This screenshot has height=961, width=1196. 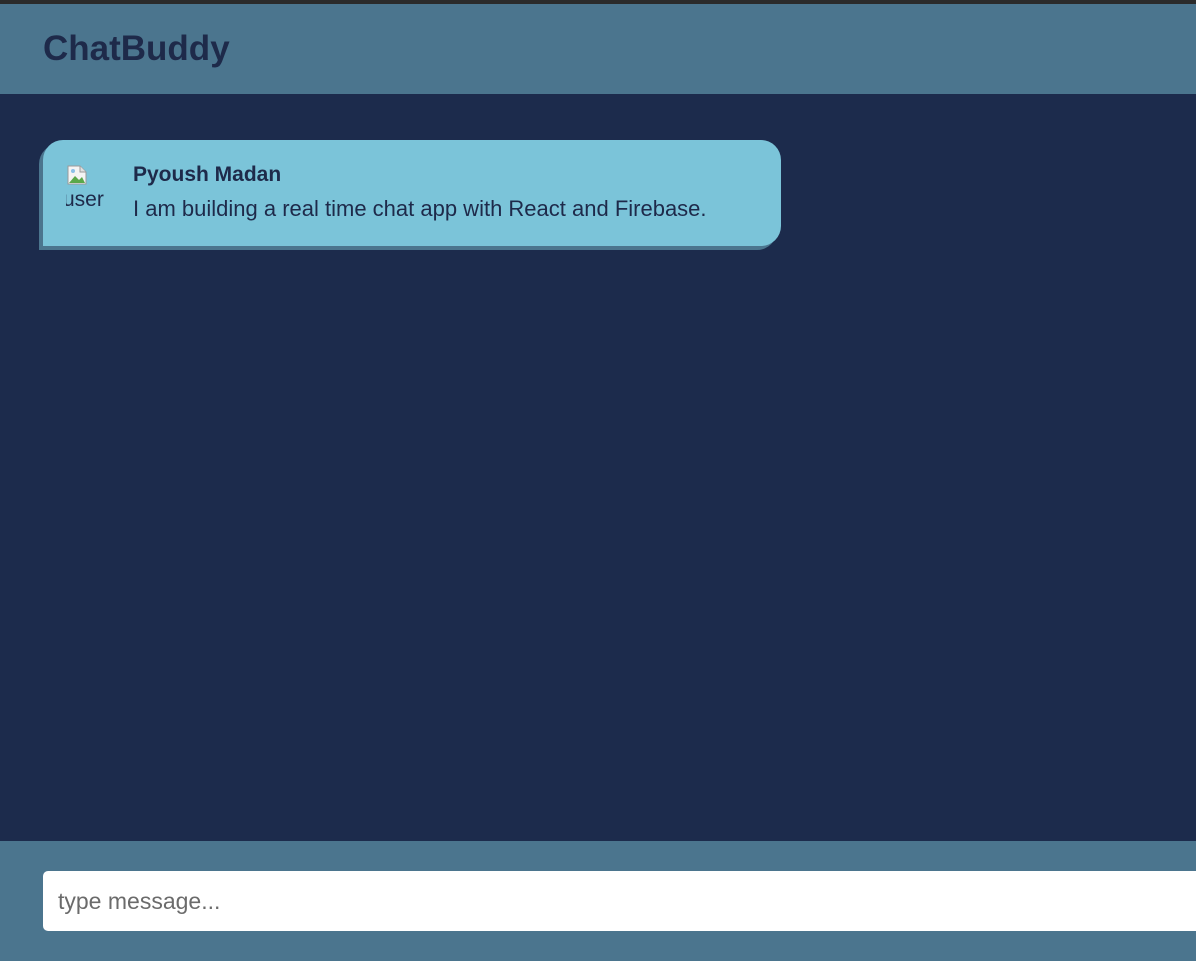 I want to click on app-header: ChatBuddy, so click(x=598, y=49).